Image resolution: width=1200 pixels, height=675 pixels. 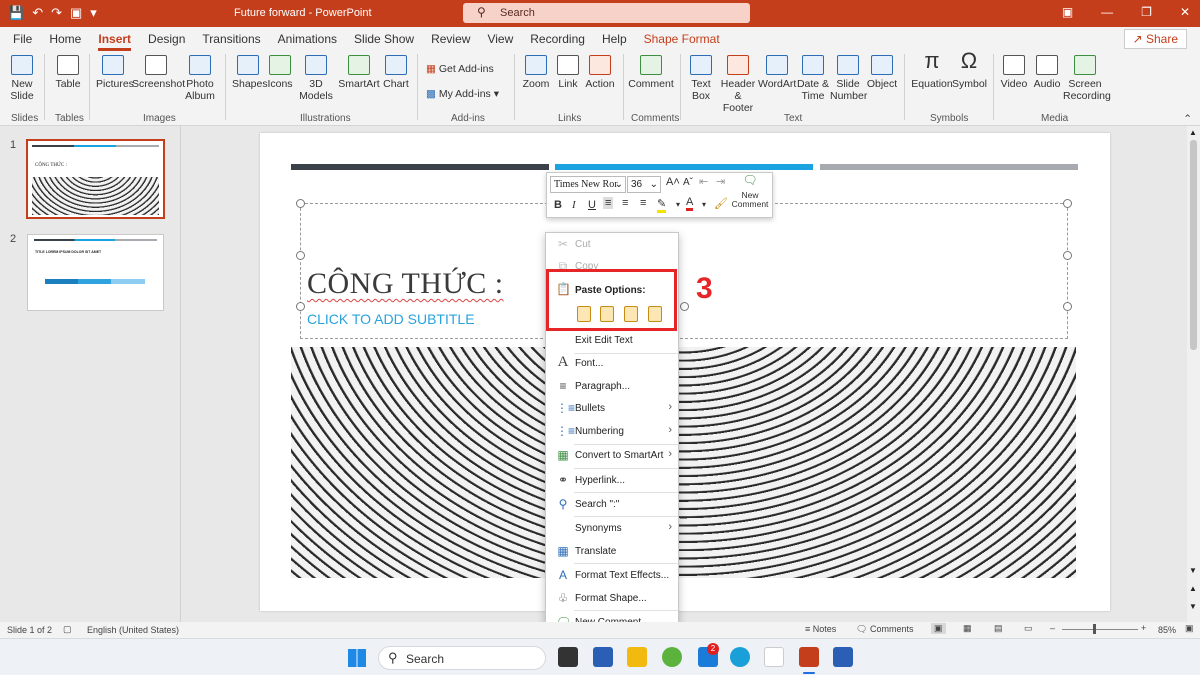 I want to click on reading-view-icon: ▤, so click(x=998, y=628).